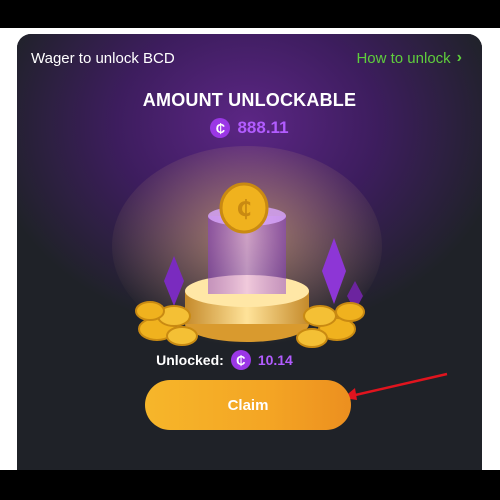 The image size is (500, 500). I want to click on chevron-right-icon: ›, so click(459, 57).